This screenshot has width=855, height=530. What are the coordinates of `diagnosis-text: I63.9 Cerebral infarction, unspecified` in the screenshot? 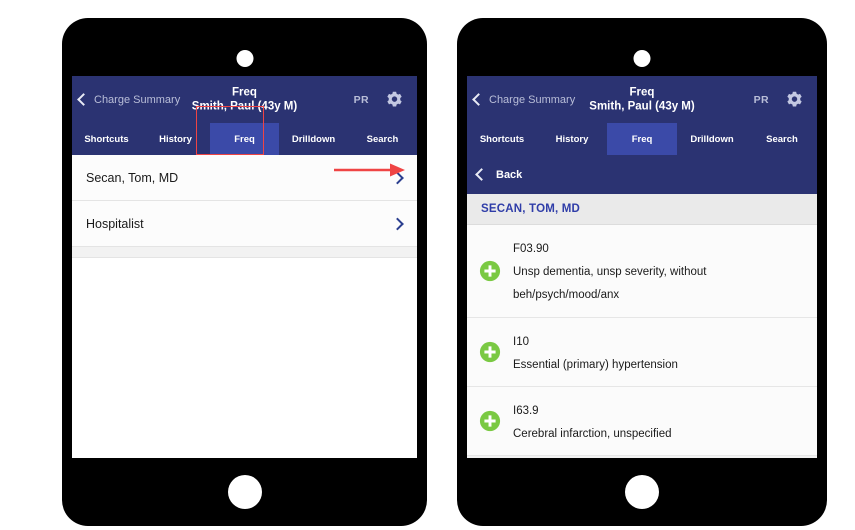 It's located at (592, 421).